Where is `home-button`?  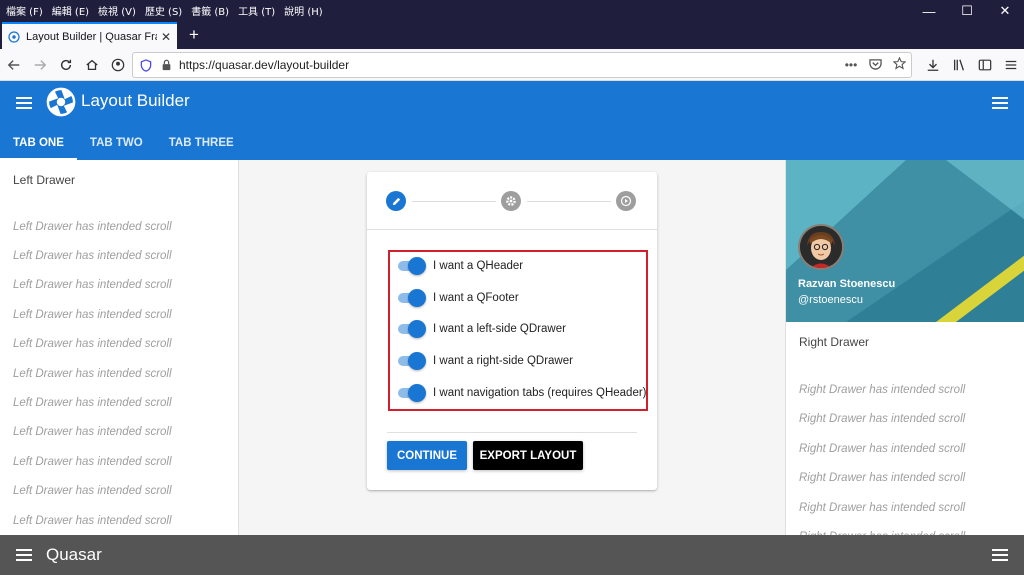
home-button is located at coordinates (92, 65).